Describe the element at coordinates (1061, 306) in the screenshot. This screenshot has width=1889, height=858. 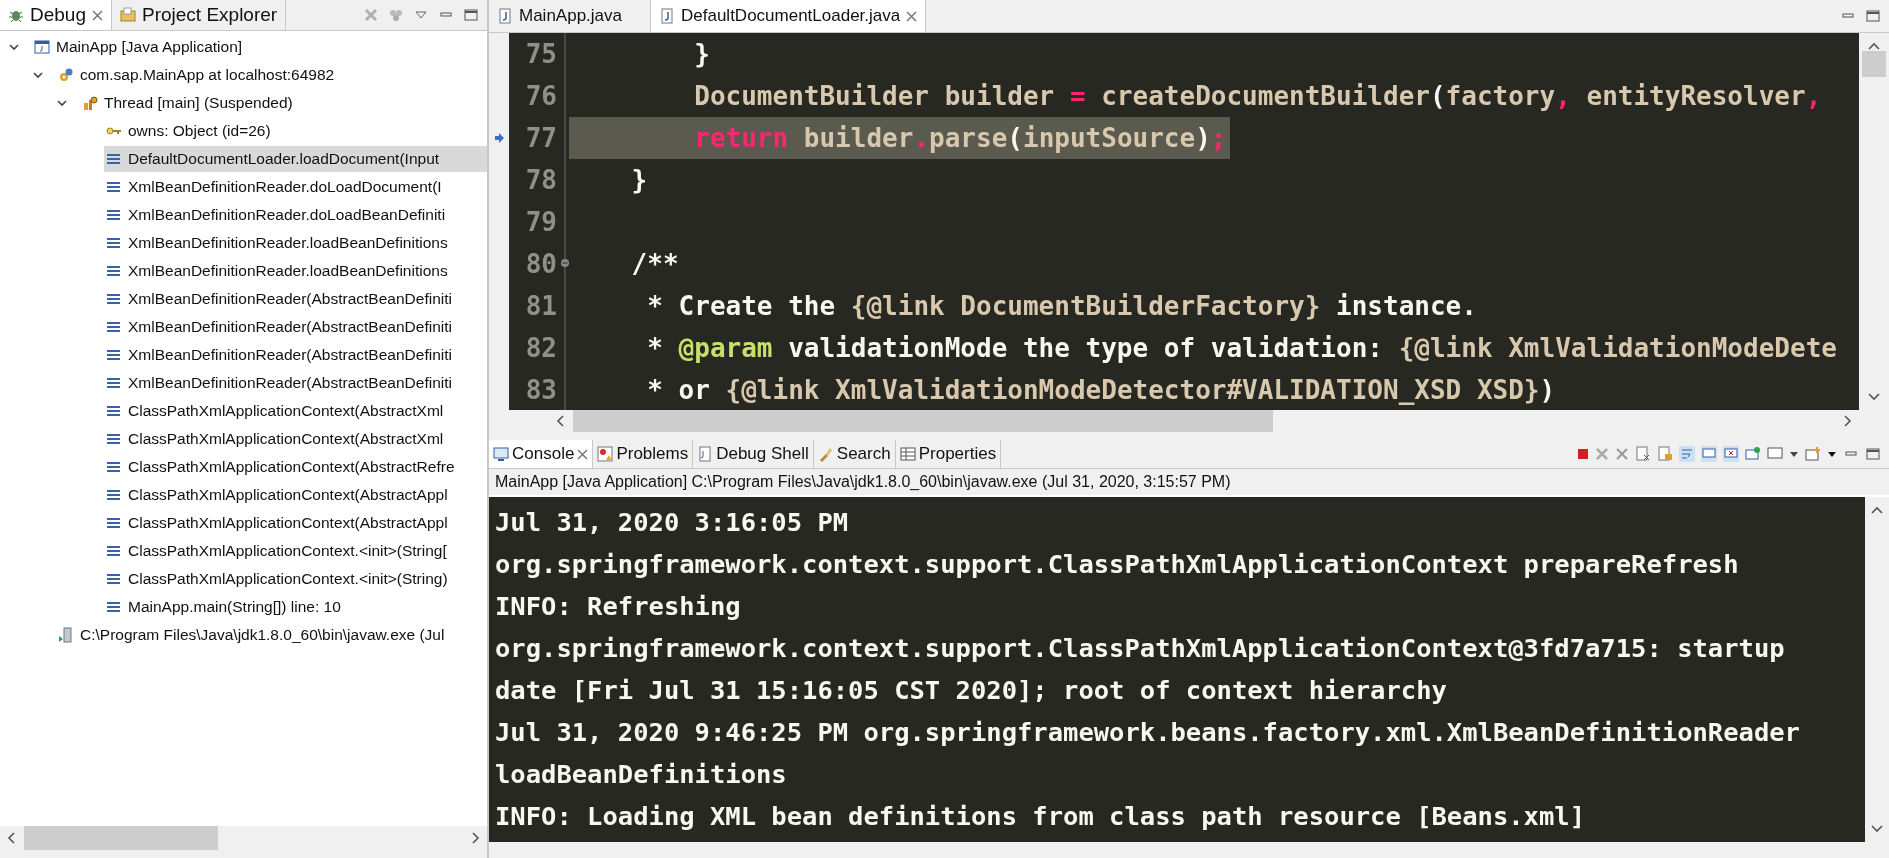
I see `code-line: * Create the {@link DocumentBuilderFactory} instance.` at that location.